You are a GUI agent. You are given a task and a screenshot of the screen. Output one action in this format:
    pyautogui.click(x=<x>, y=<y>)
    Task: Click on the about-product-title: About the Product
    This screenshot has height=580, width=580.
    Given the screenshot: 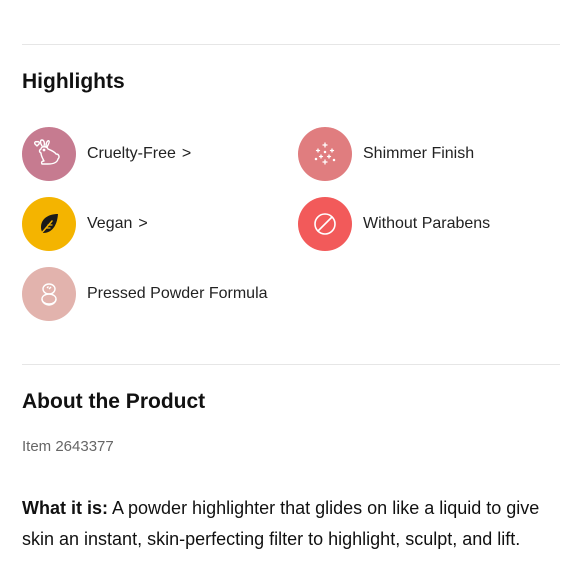 What is the action you would take?
    pyautogui.click(x=114, y=401)
    